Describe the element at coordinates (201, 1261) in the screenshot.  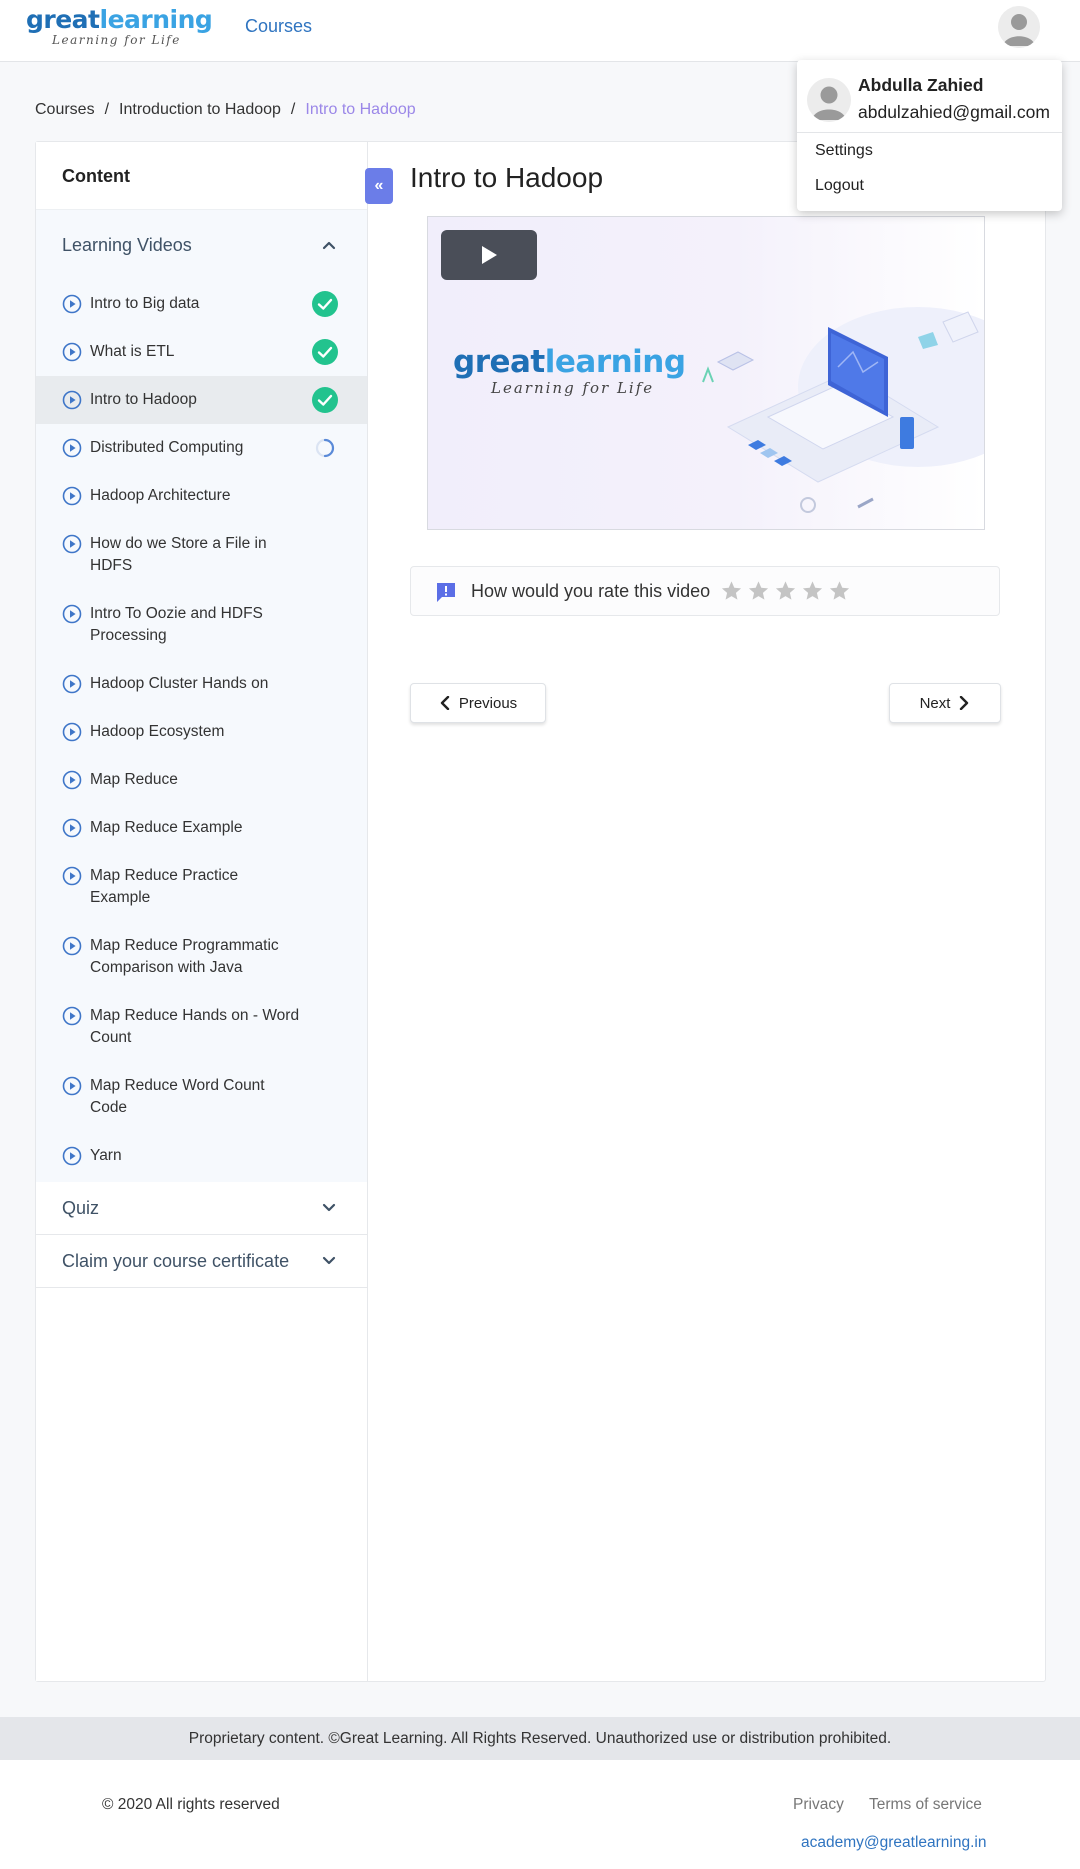
I see `section-certificate: Claim your course certificate` at that location.